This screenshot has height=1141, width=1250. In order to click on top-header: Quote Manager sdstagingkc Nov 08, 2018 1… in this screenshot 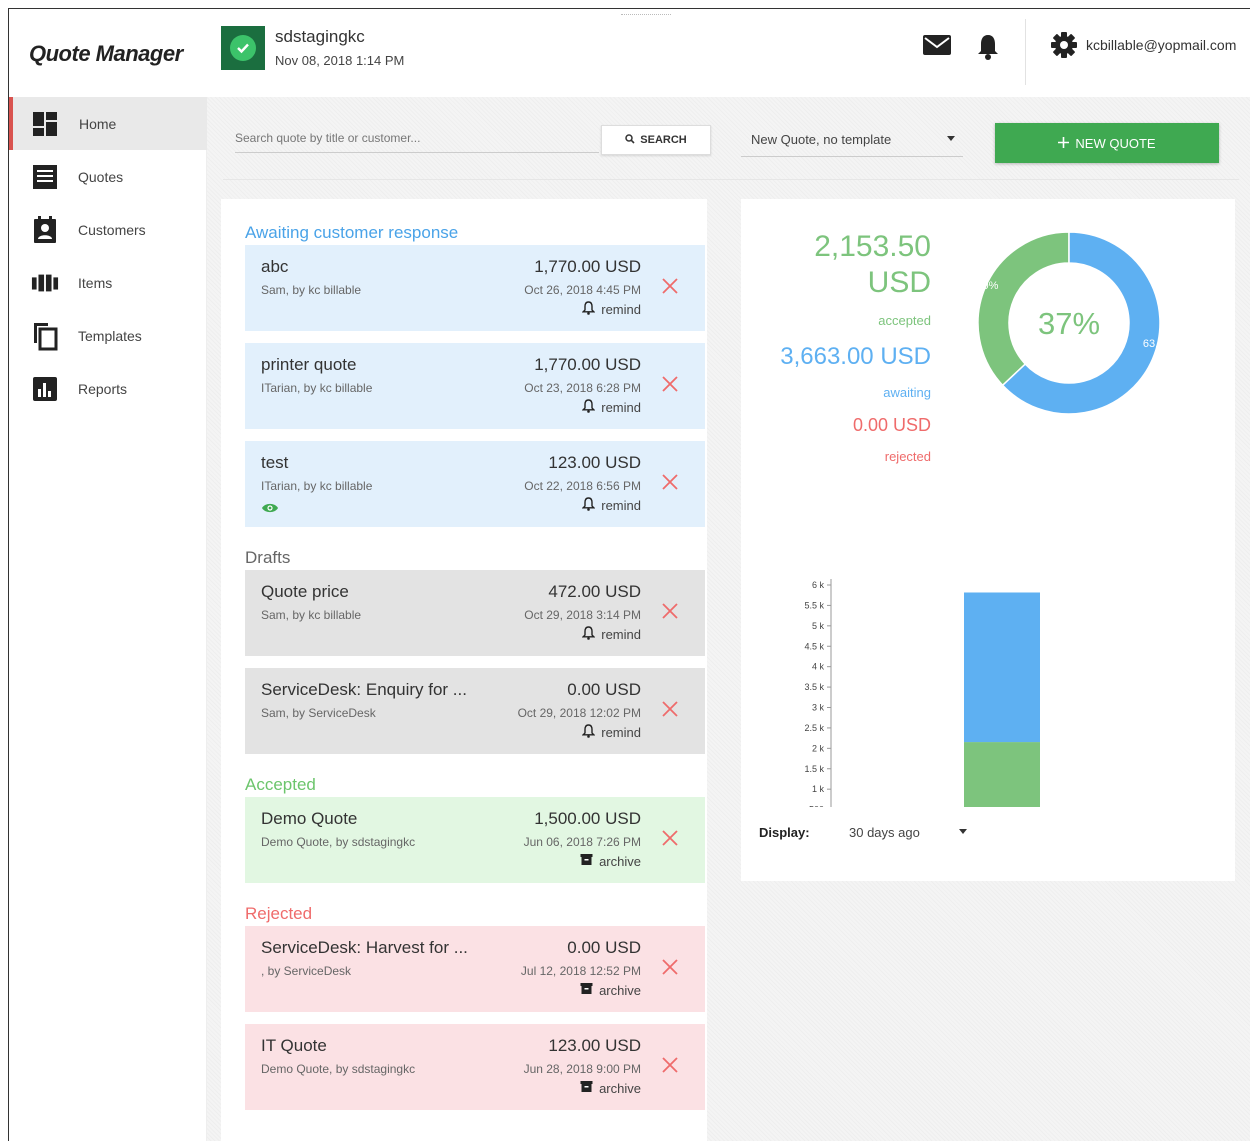, I will do `click(629, 53)`.